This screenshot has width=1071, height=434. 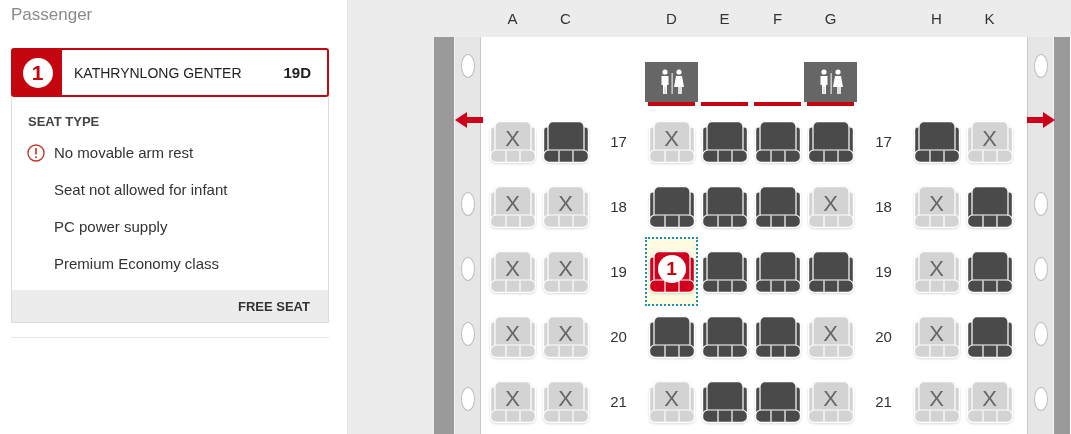 I want to click on seat-number: 19D, so click(x=297, y=72).